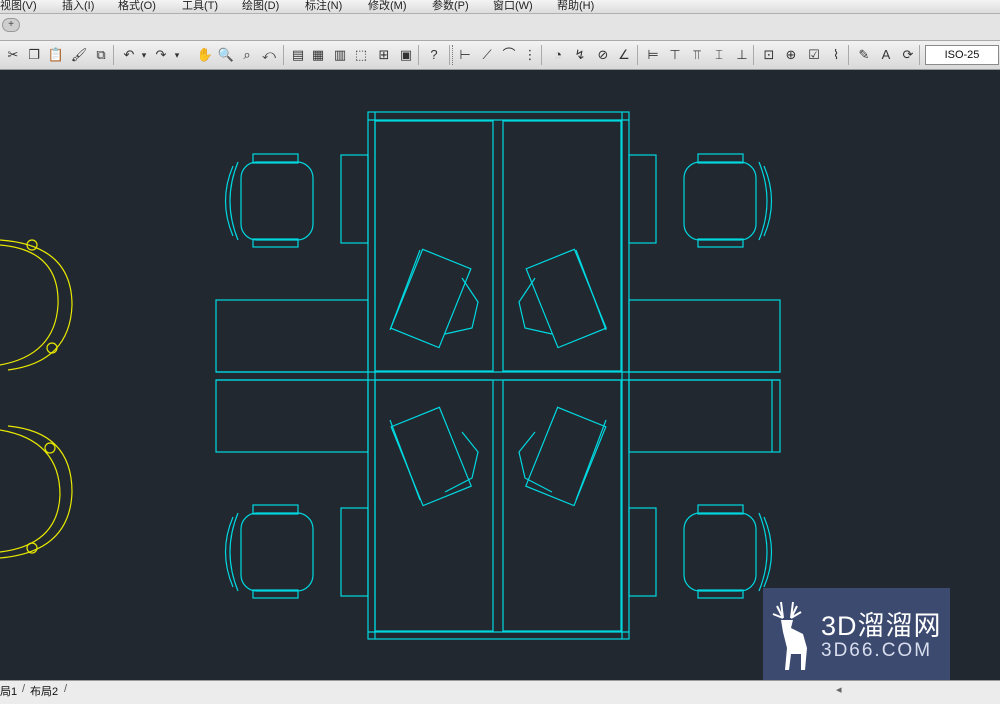 This screenshot has width=1000, height=704. What do you see at coordinates (144, 55) in the screenshot?
I see `undo-dropdown-icon: ▾` at bounding box center [144, 55].